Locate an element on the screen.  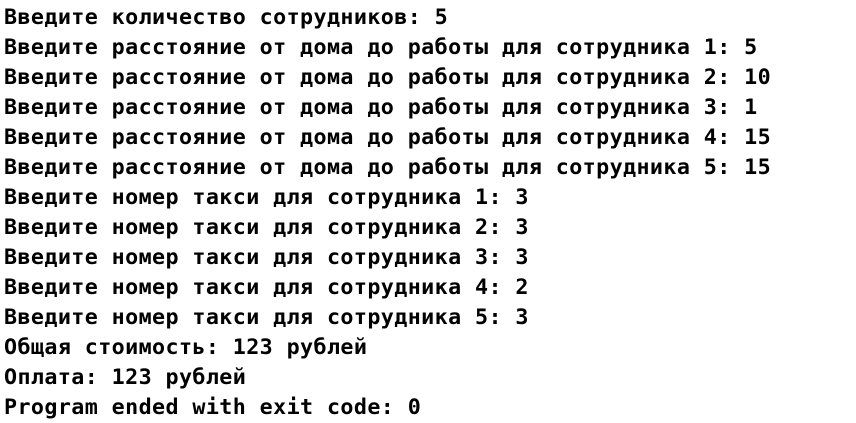
console-line-exit-code: Program ended with exit code: 0 is located at coordinates (213, 407).